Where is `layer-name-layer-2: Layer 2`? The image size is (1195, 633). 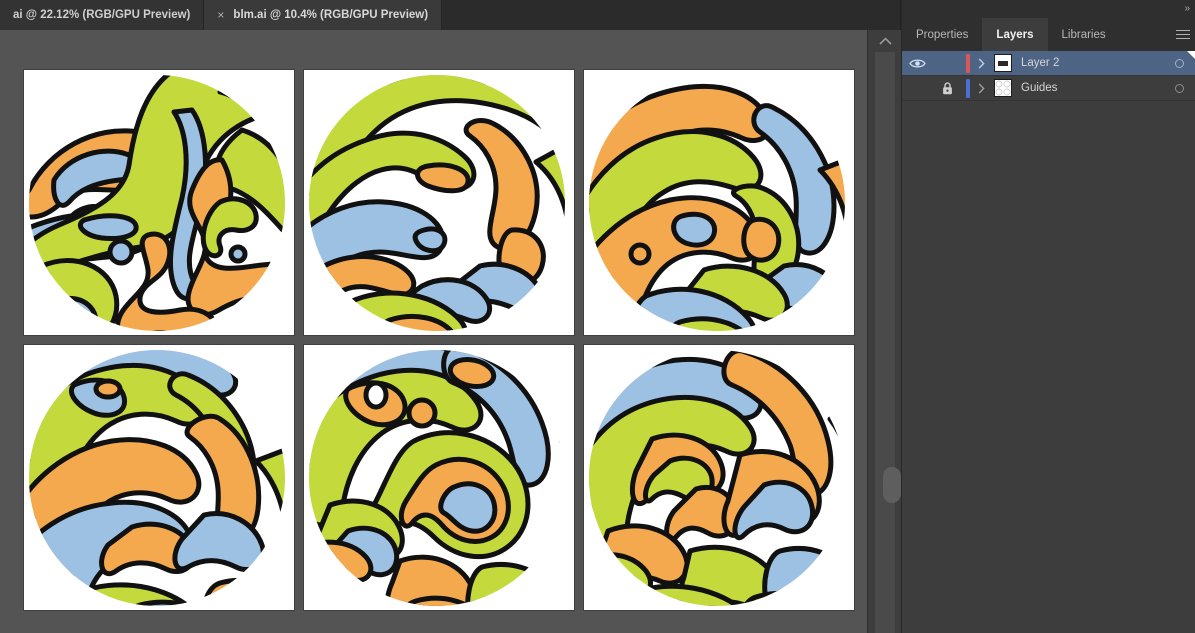
layer-name-layer-2: Layer 2 is located at coordinates (1087, 63).